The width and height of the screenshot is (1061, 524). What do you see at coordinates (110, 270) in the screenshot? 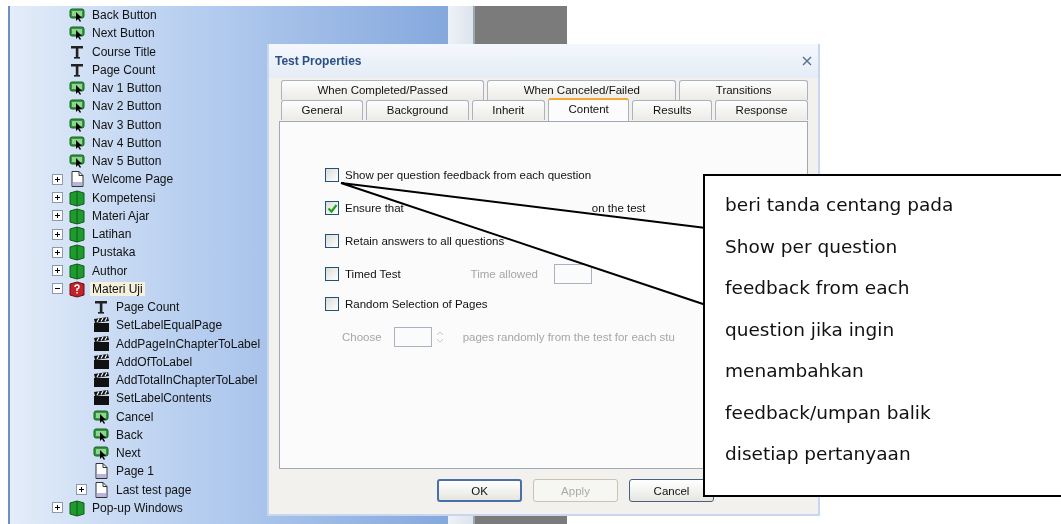
I see `tree-item: Author` at bounding box center [110, 270].